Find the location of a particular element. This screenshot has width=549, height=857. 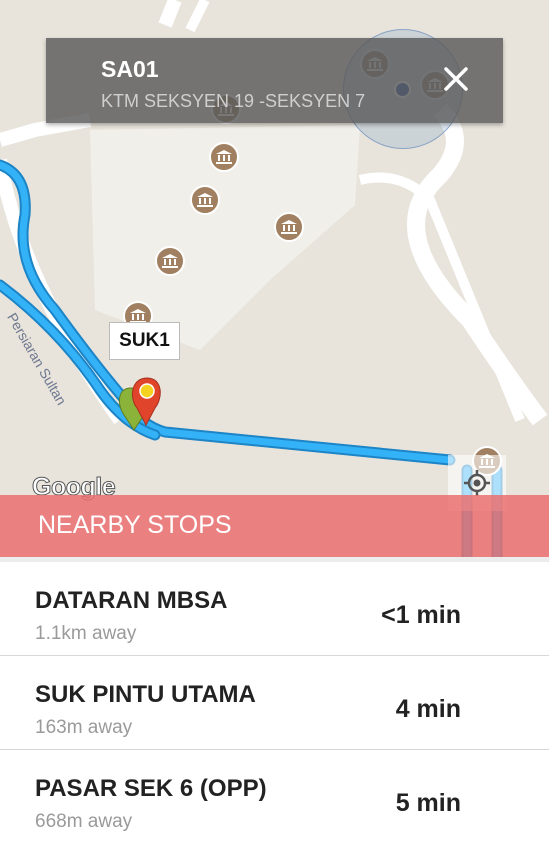

route-title: SA01 is located at coordinates (130, 69).